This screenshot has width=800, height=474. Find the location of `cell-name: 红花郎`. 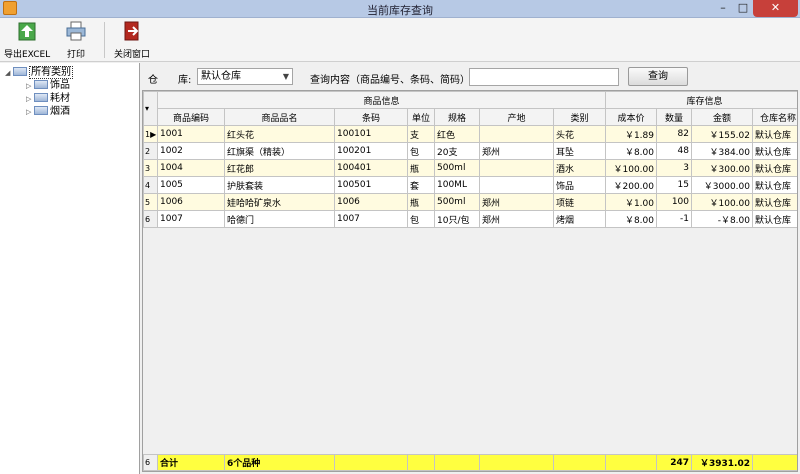

cell-name: 红花郎 is located at coordinates (279, 168).